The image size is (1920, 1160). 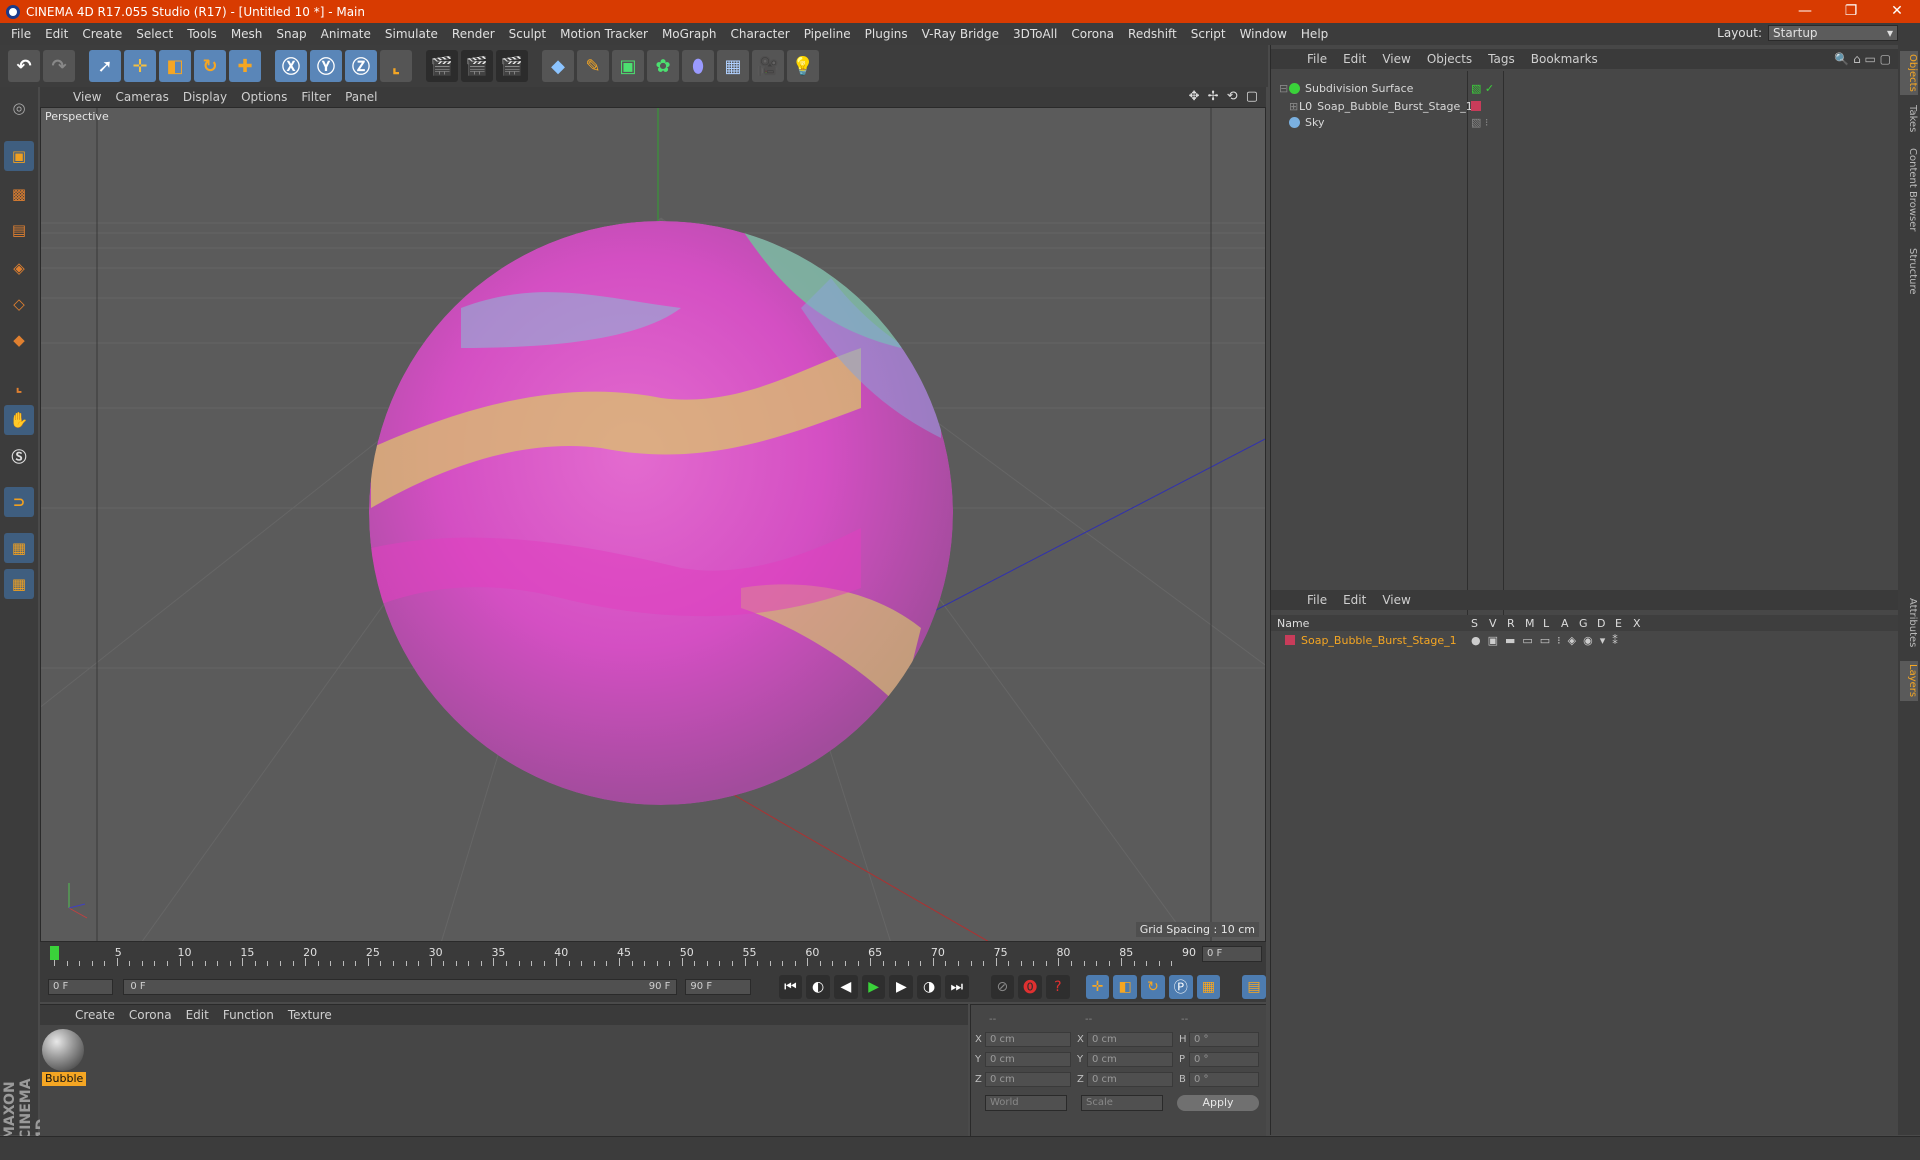 I want to click on workplane-mode-icon: ▤, so click(x=19, y=230).